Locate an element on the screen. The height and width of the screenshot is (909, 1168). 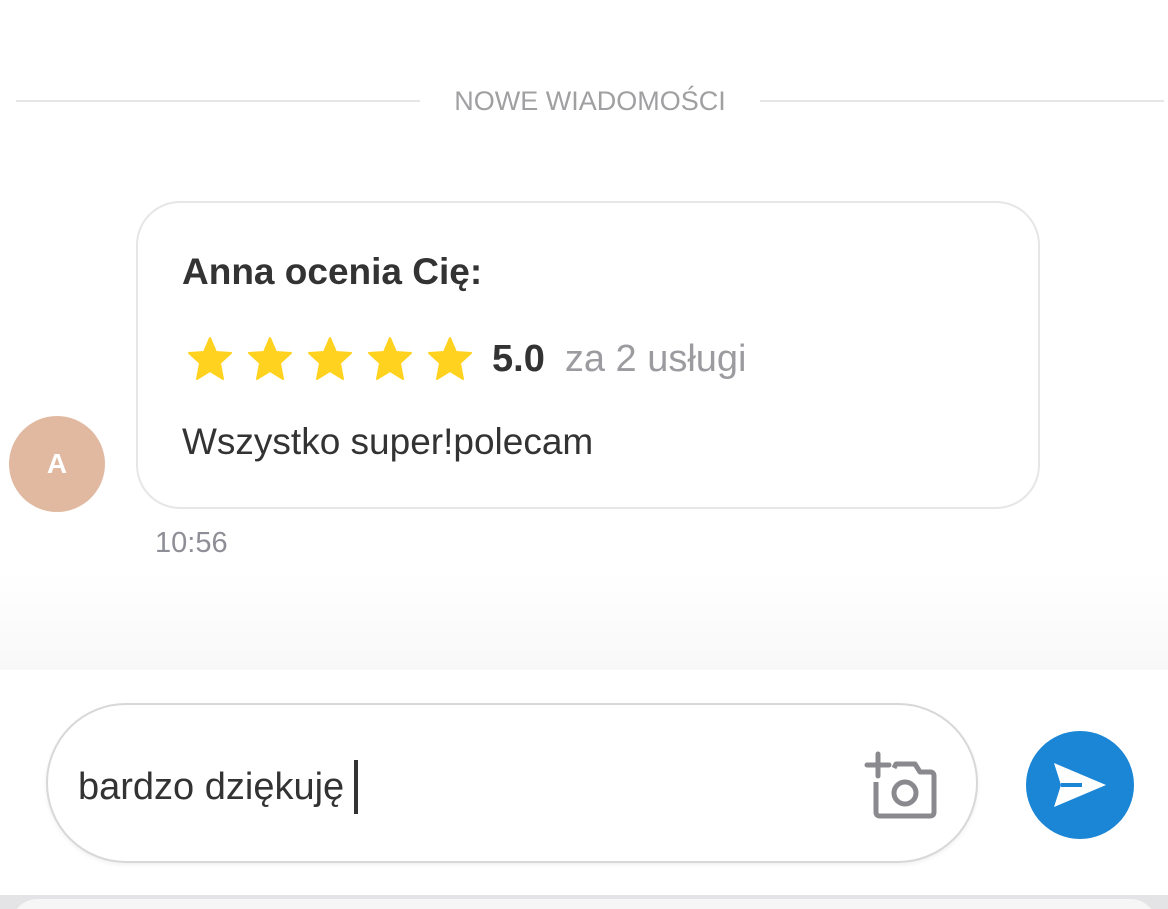
rating-message-title: Anna ocenia Cię: is located at coordinates (332, 271).